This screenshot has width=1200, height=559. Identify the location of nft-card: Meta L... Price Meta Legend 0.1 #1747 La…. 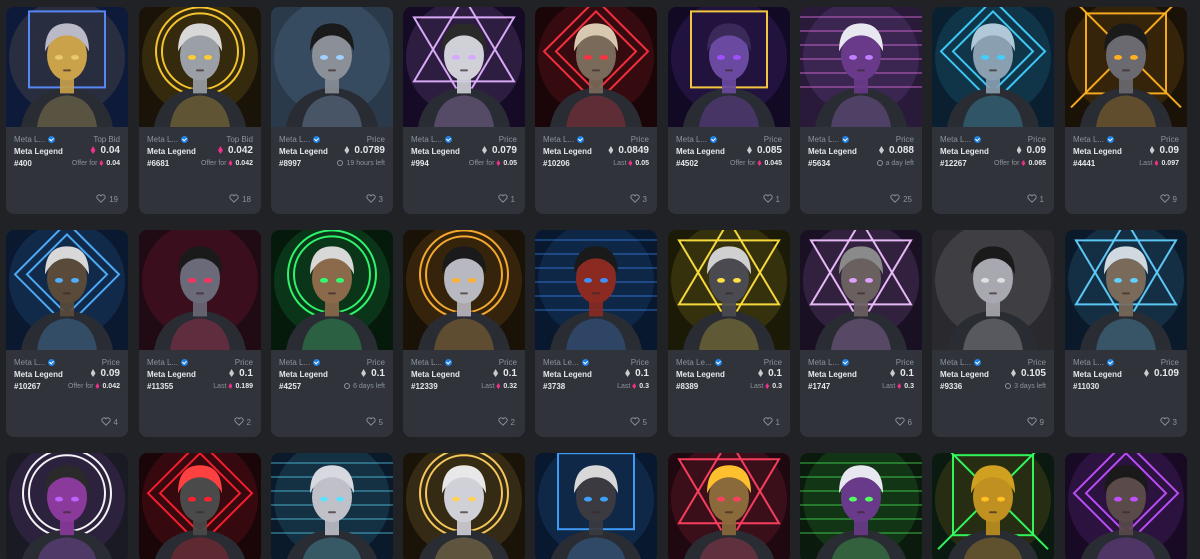
(861, 333).